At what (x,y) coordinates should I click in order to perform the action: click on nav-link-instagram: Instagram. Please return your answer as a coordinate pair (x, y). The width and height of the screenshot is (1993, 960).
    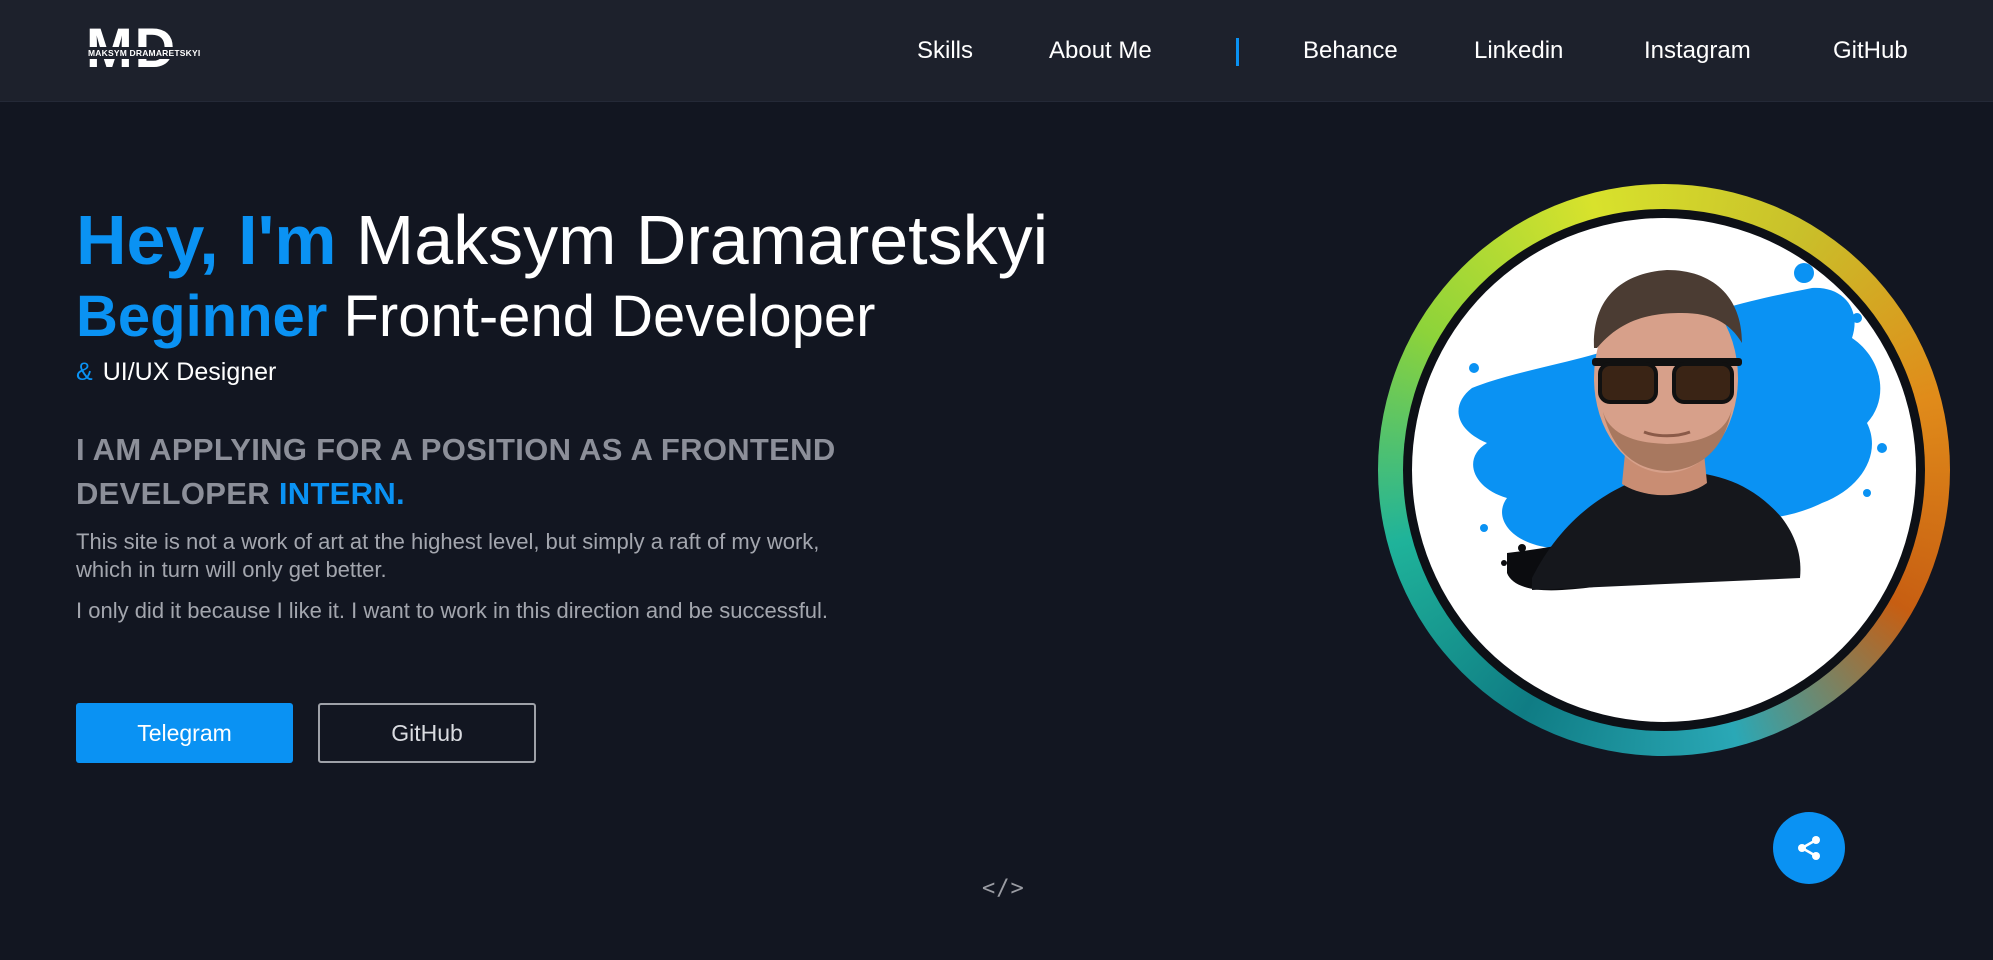
    Looking at the image, I should click on (1697, 51).